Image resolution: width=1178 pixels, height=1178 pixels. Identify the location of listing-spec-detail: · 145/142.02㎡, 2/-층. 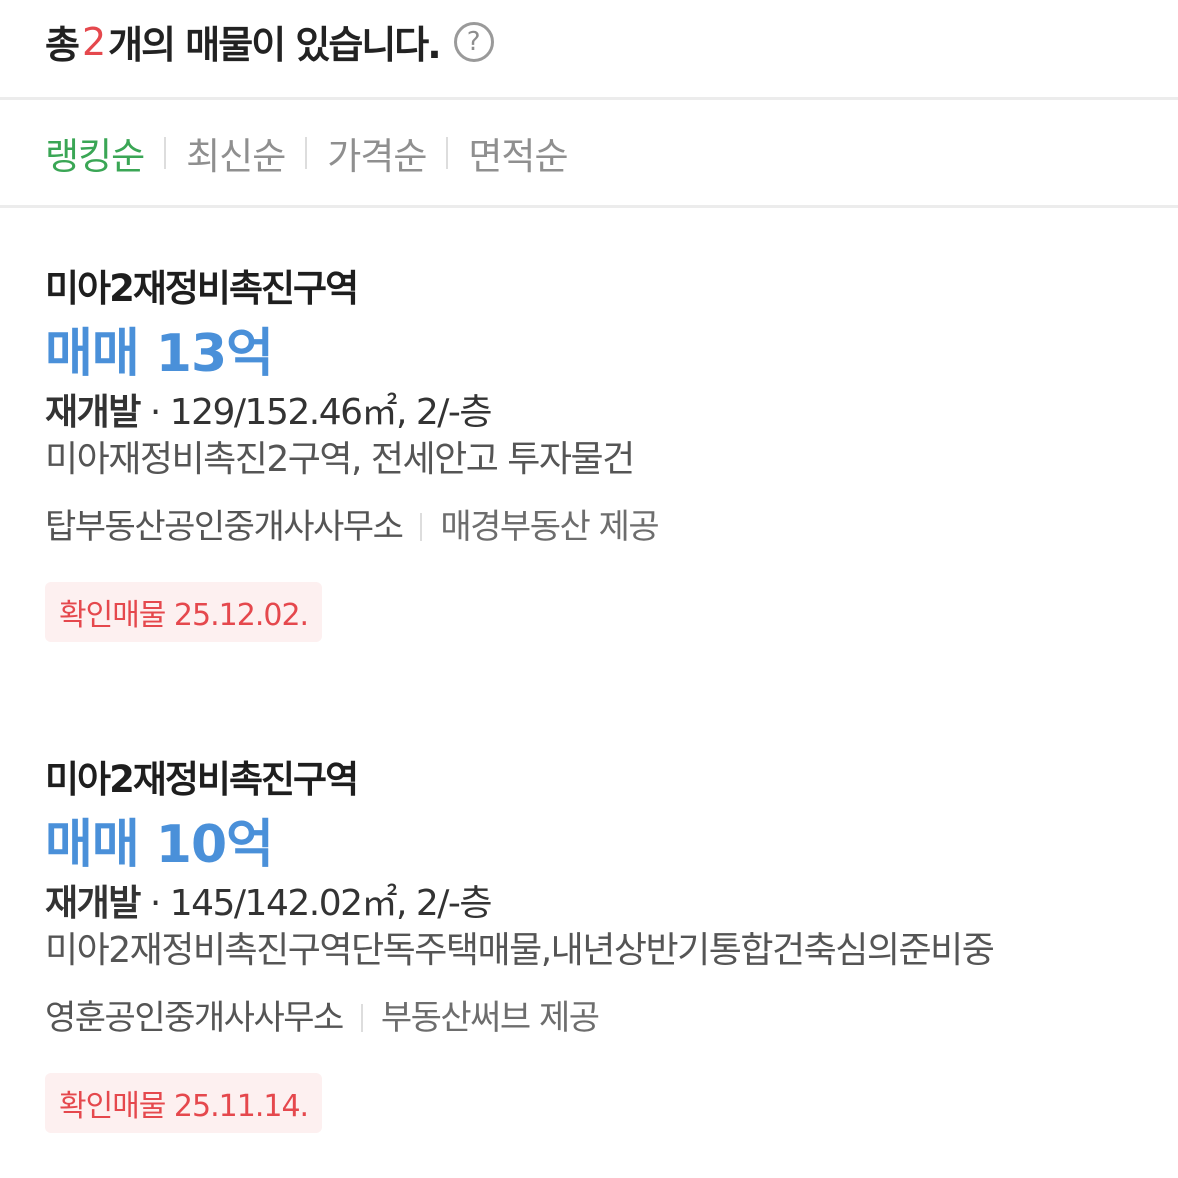
(316, 903).